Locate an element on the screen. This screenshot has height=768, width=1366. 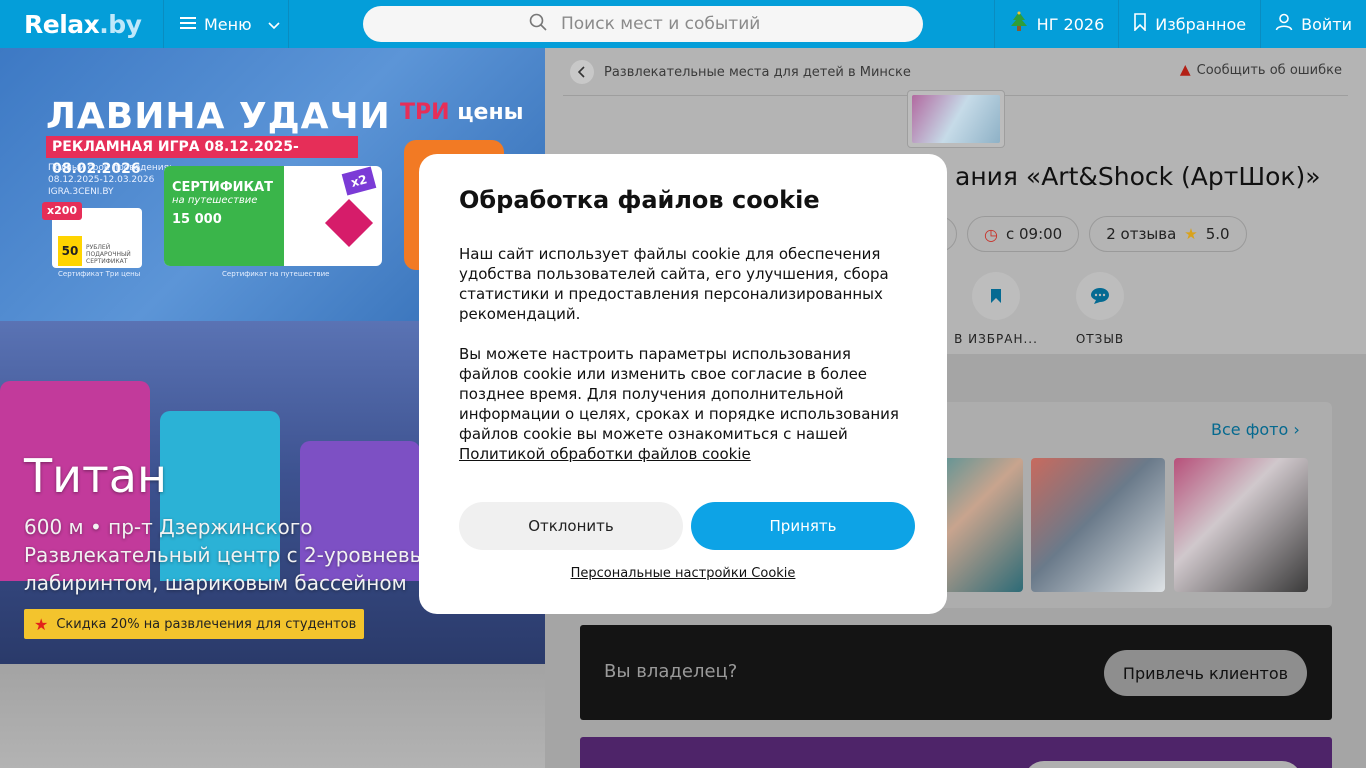
all-photos-link: Все фото › is located at coordinates (1255, 429).